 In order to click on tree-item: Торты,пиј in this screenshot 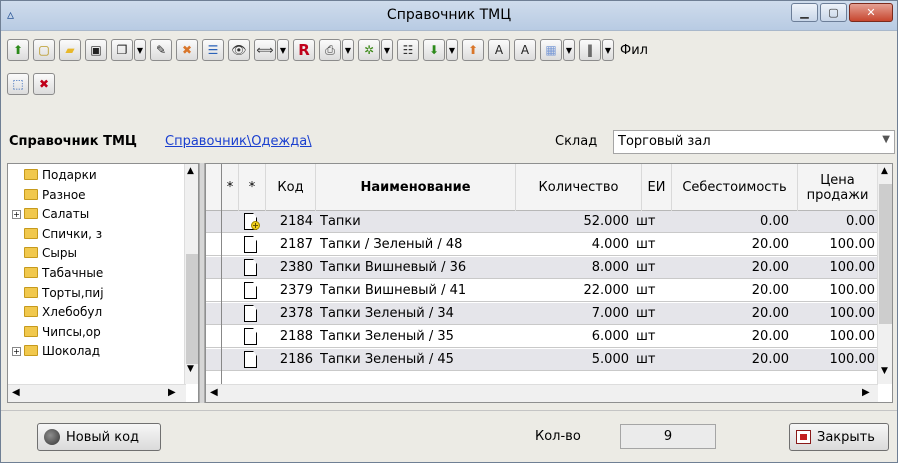, I will do `click(64, 295)`.